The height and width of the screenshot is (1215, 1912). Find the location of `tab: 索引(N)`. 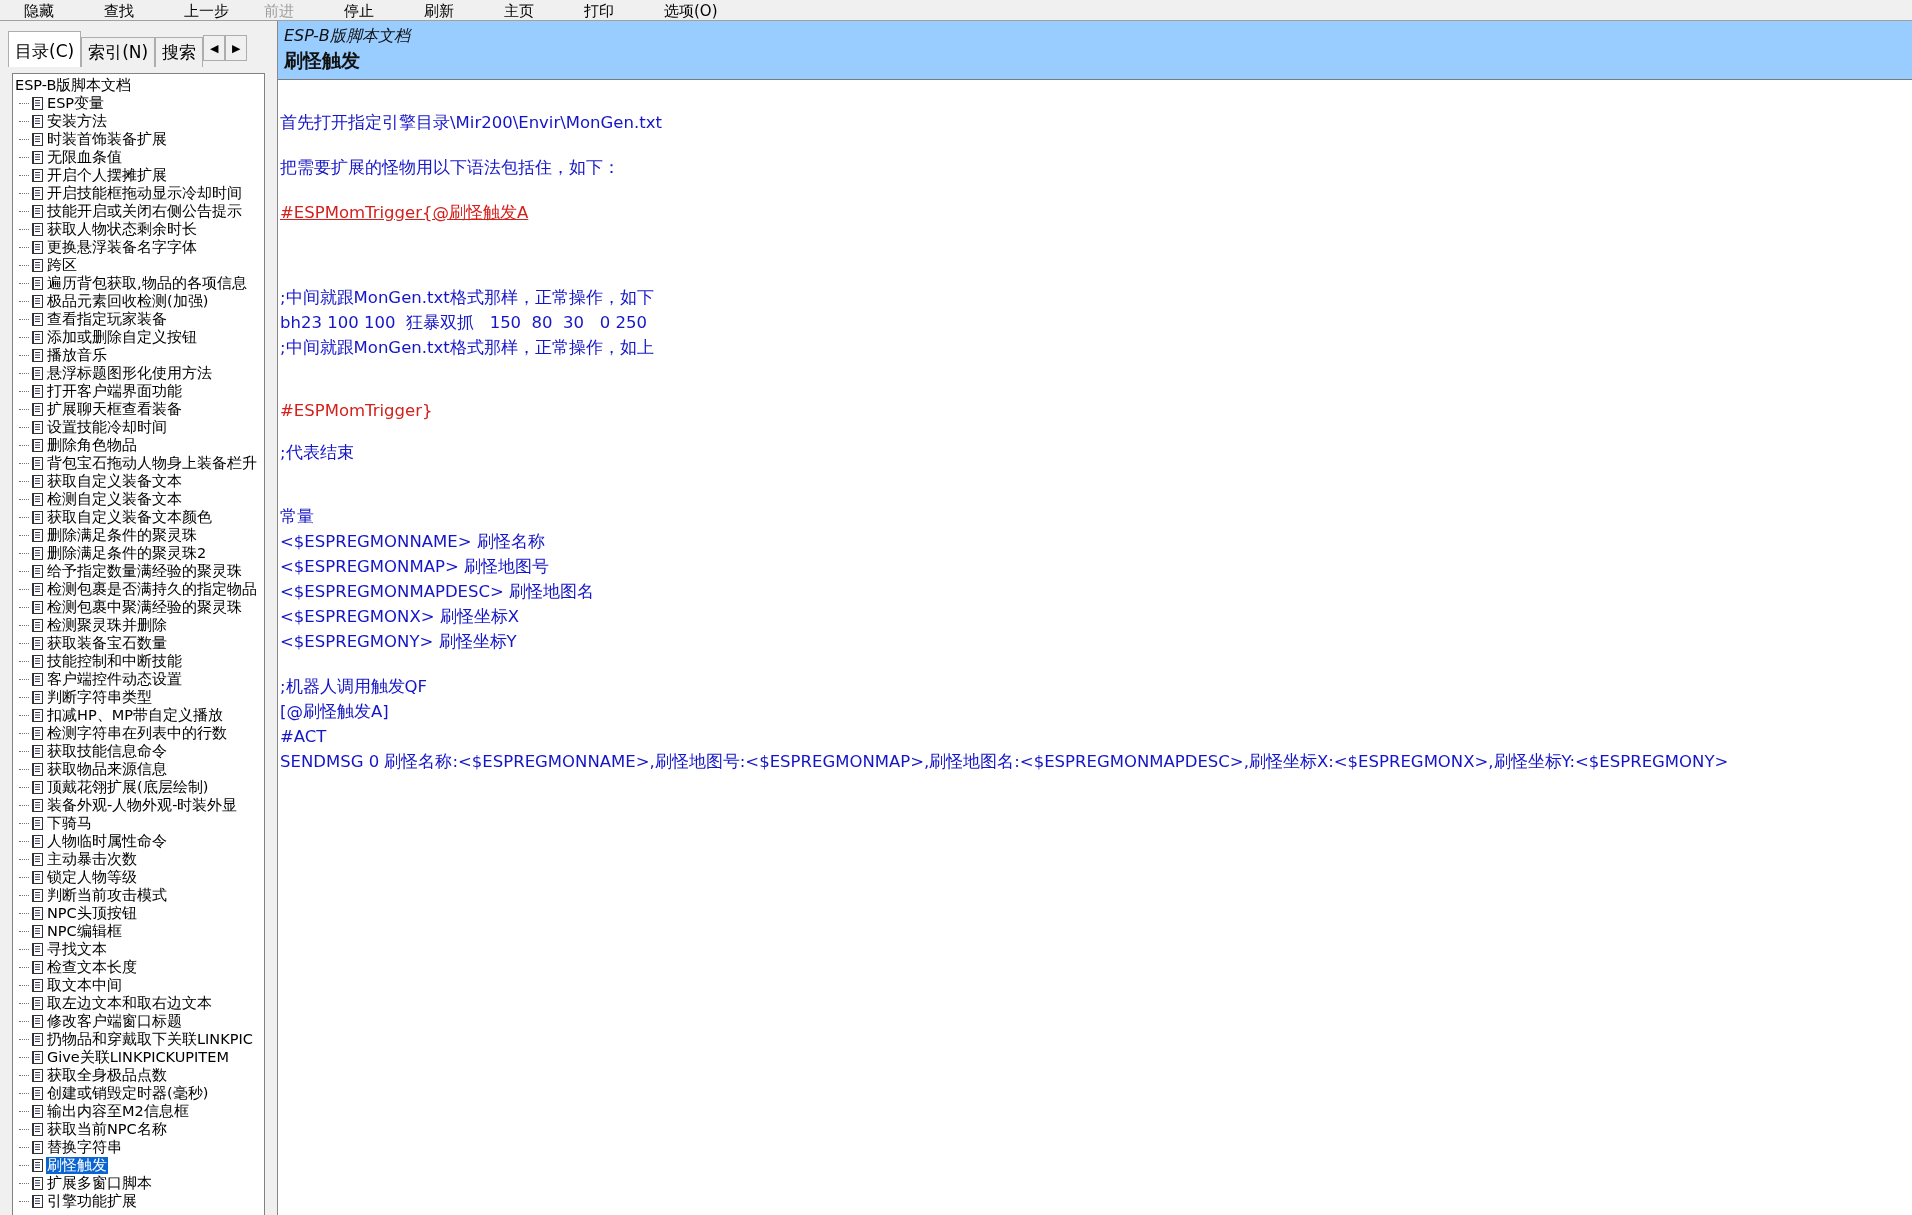

tab: 索引(N) is located at coordinates (118, 52).